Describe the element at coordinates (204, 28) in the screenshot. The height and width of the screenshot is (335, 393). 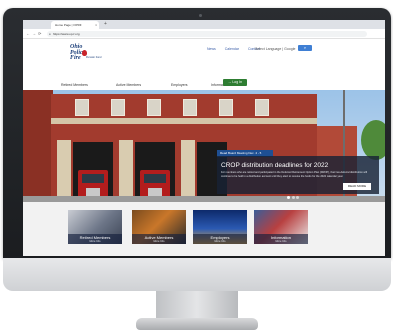
I see `browser-tabstrip: Home Page | OPRF × +` at that location.